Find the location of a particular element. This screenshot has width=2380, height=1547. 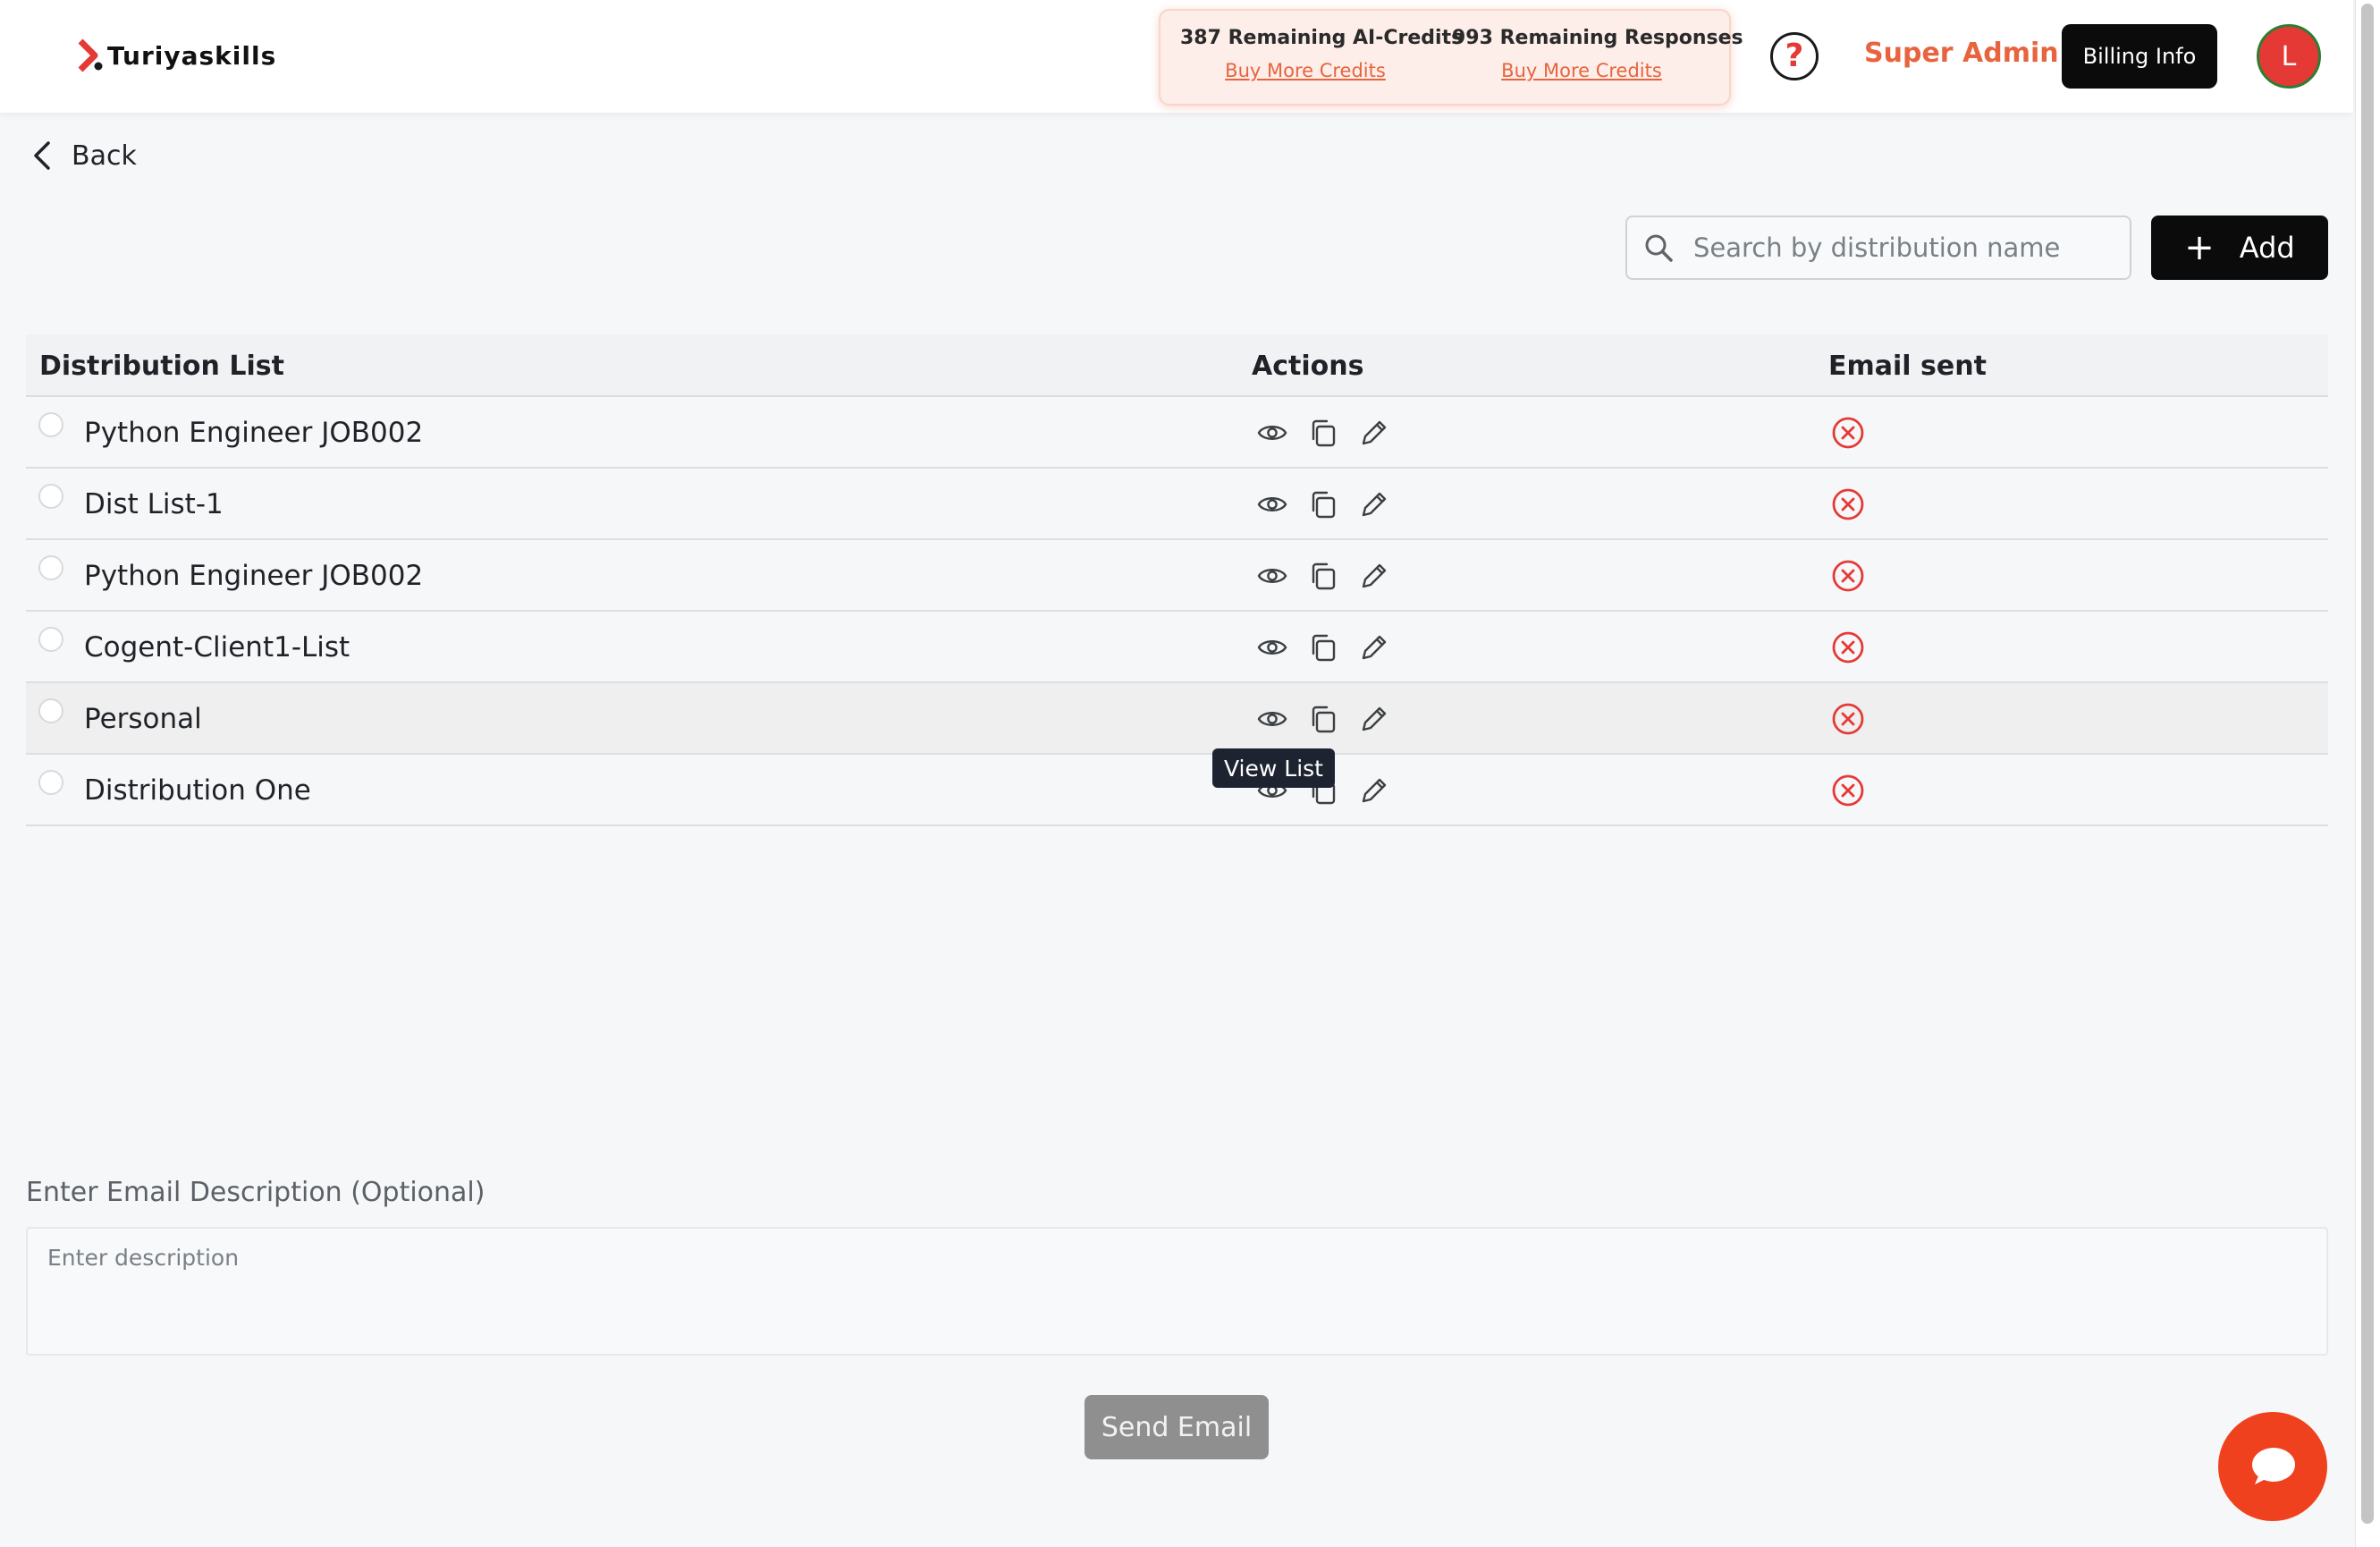

back-button: Back is located at coordinates (83, 155).